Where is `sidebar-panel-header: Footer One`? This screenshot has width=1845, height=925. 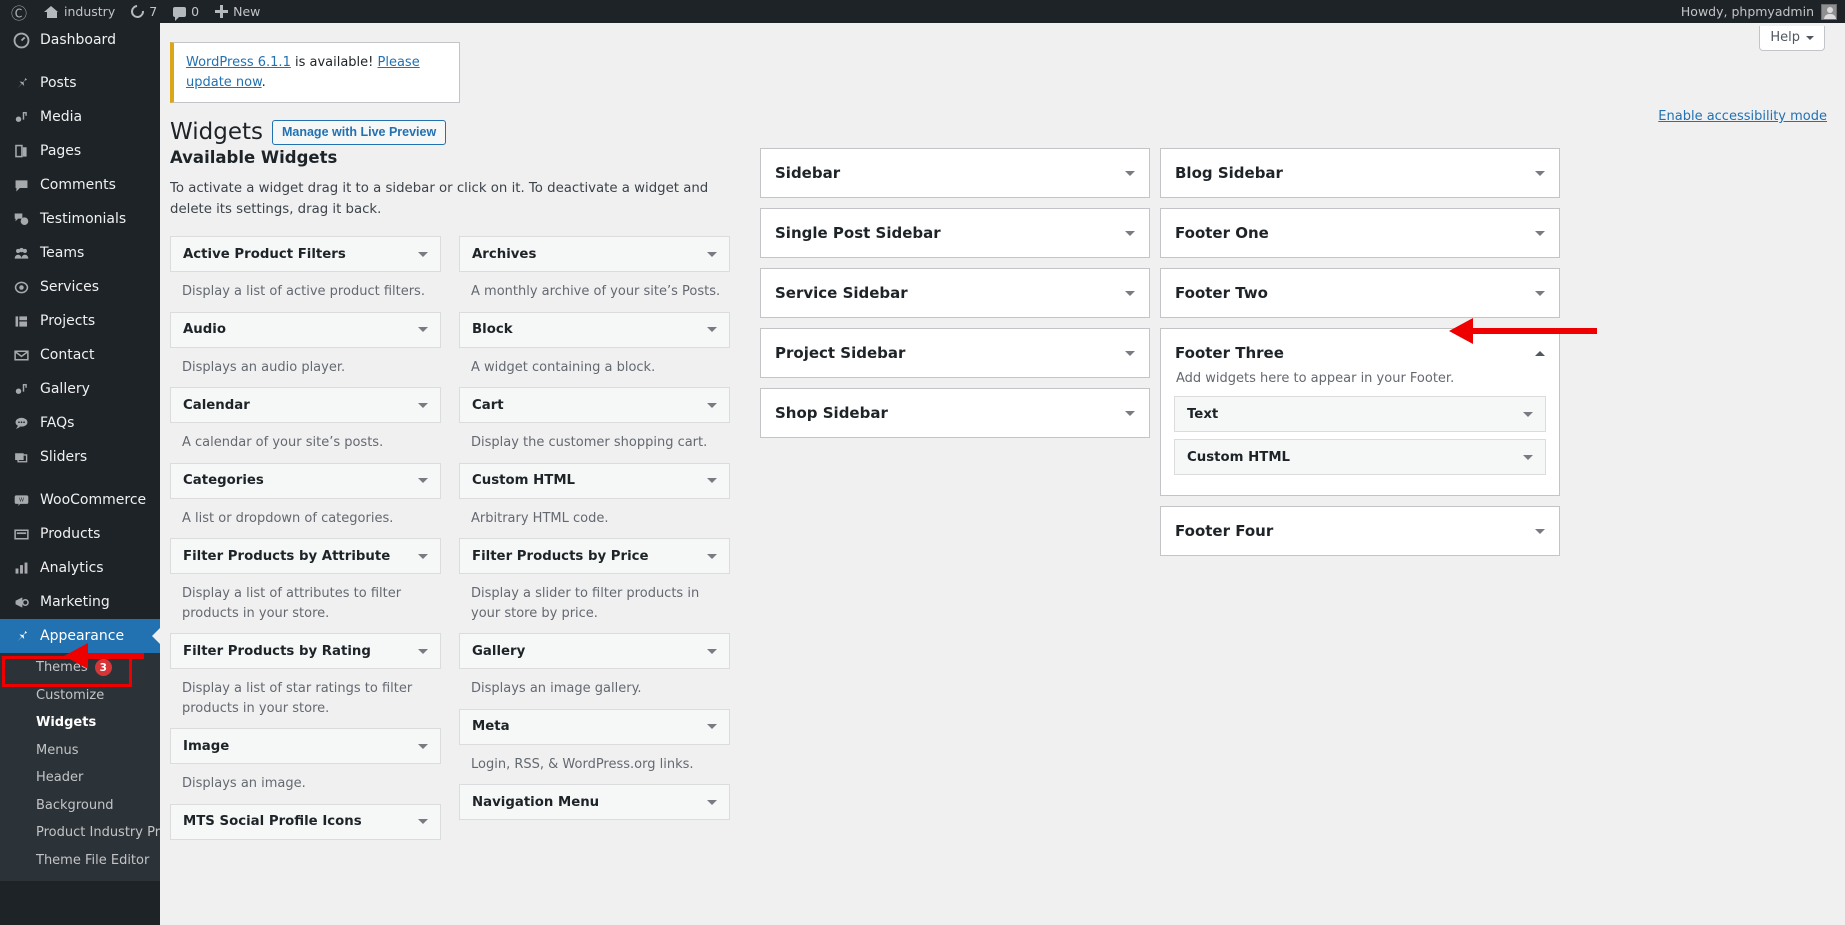 sidebar-panel-header: Footer One is located at coordinates (1360, 233).